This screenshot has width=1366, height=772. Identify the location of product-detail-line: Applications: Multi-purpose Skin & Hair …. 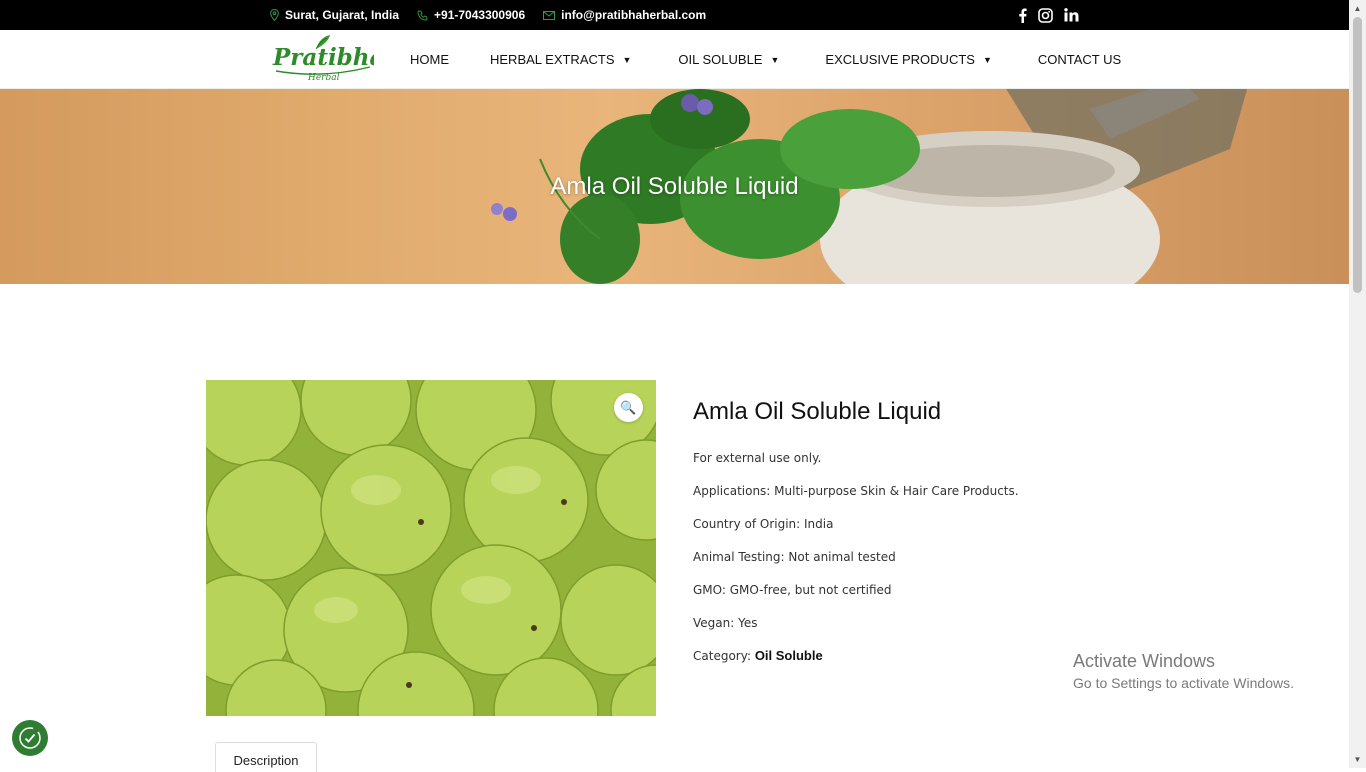
(856, 491).